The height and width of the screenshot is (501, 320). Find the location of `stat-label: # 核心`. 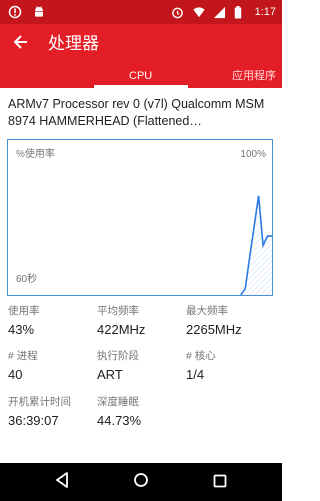

stat-label: # 核心 is located at coordinates (201, 356).